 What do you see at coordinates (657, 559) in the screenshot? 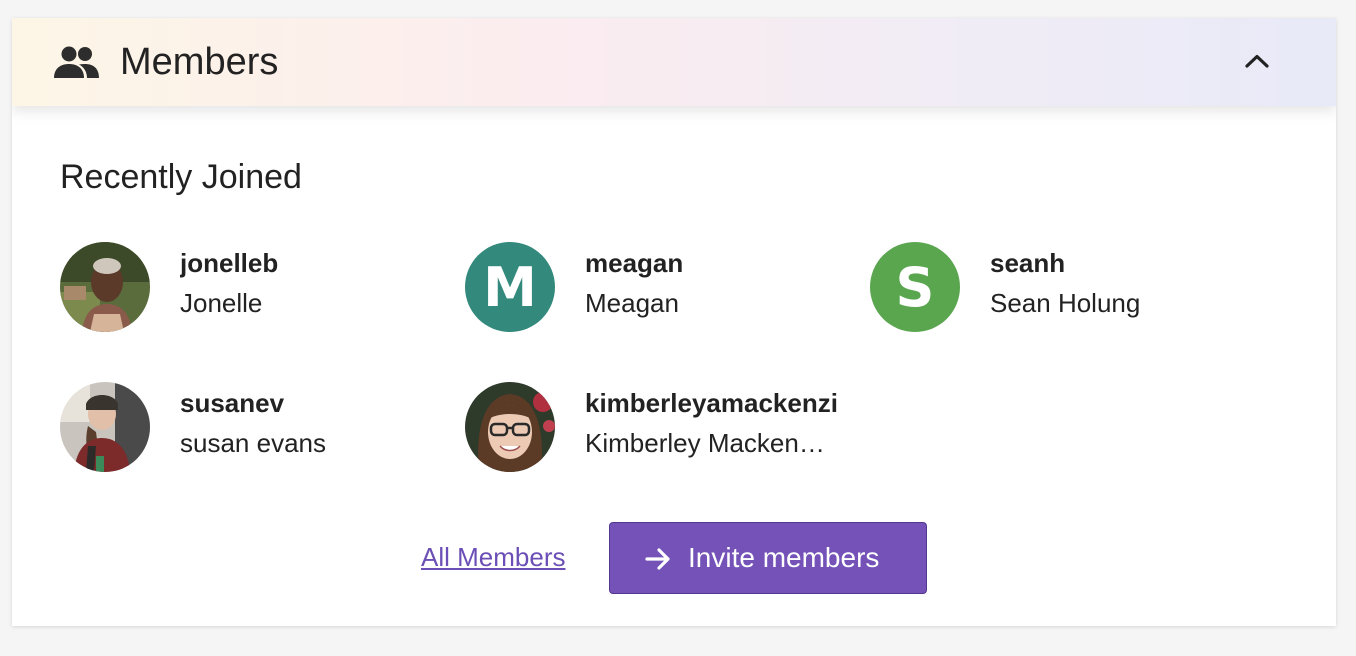
I see `arrow-right-icon` at bounding box center [657, 559].